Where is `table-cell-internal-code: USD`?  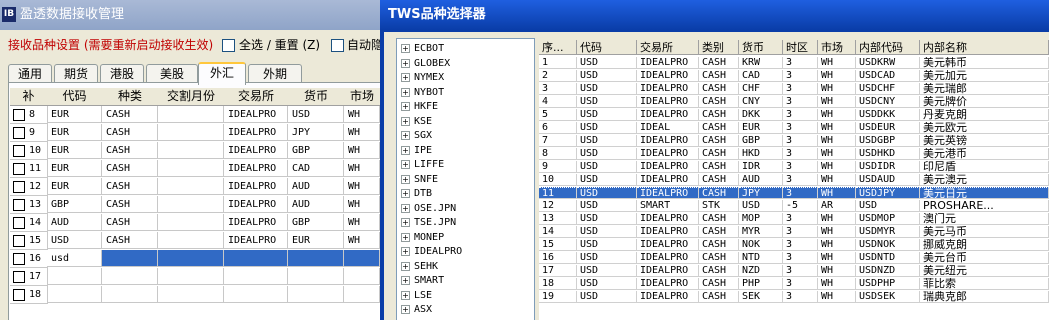 table-cell-internal-code: USD is located at coordinates (888, 206).